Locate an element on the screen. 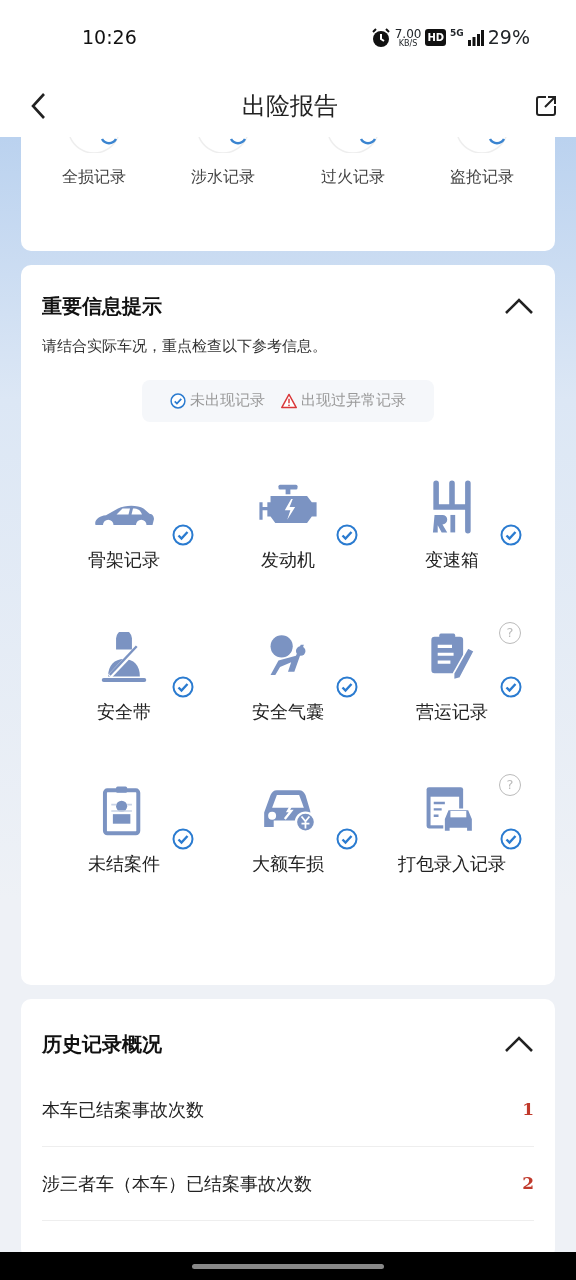 This screenshot has width=576, height=1280. battery-level: 29% is located at coordinates (508, 38).